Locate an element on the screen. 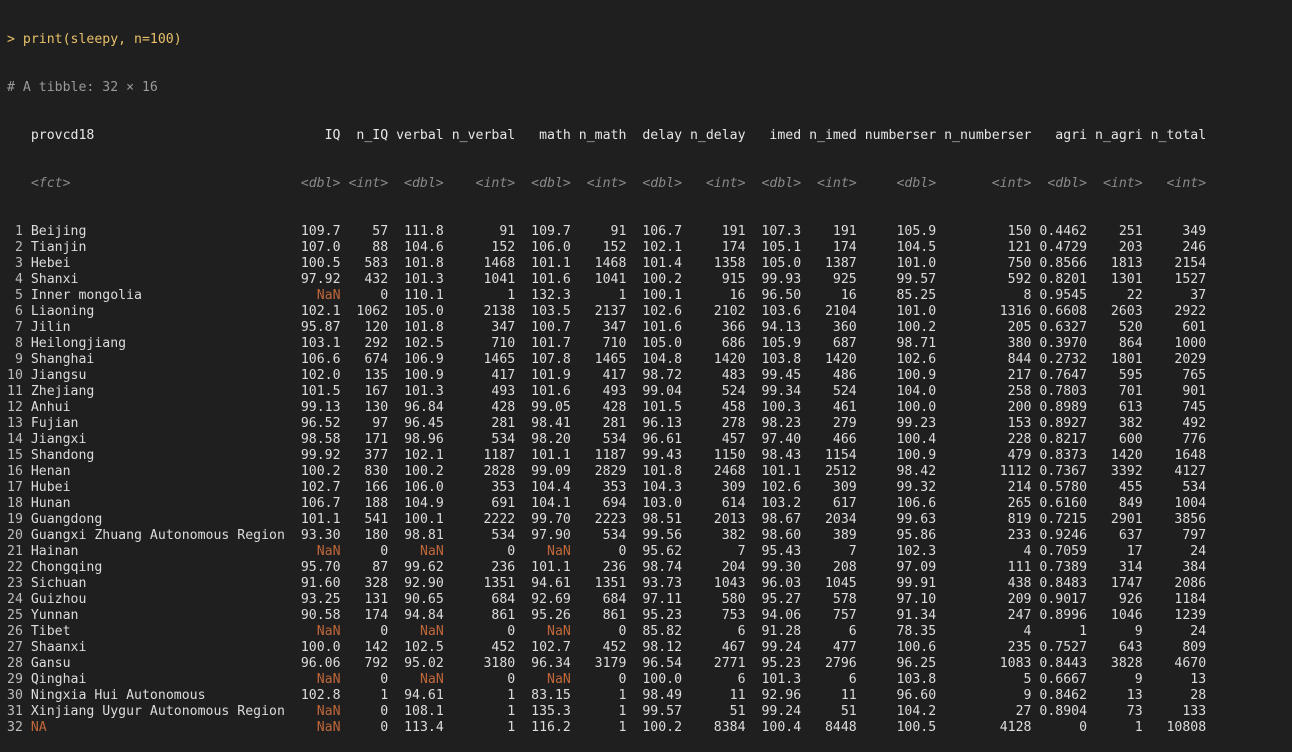 The image size is (1292, 752). table-cell: 102.5 is located at coordinates (420, 343).